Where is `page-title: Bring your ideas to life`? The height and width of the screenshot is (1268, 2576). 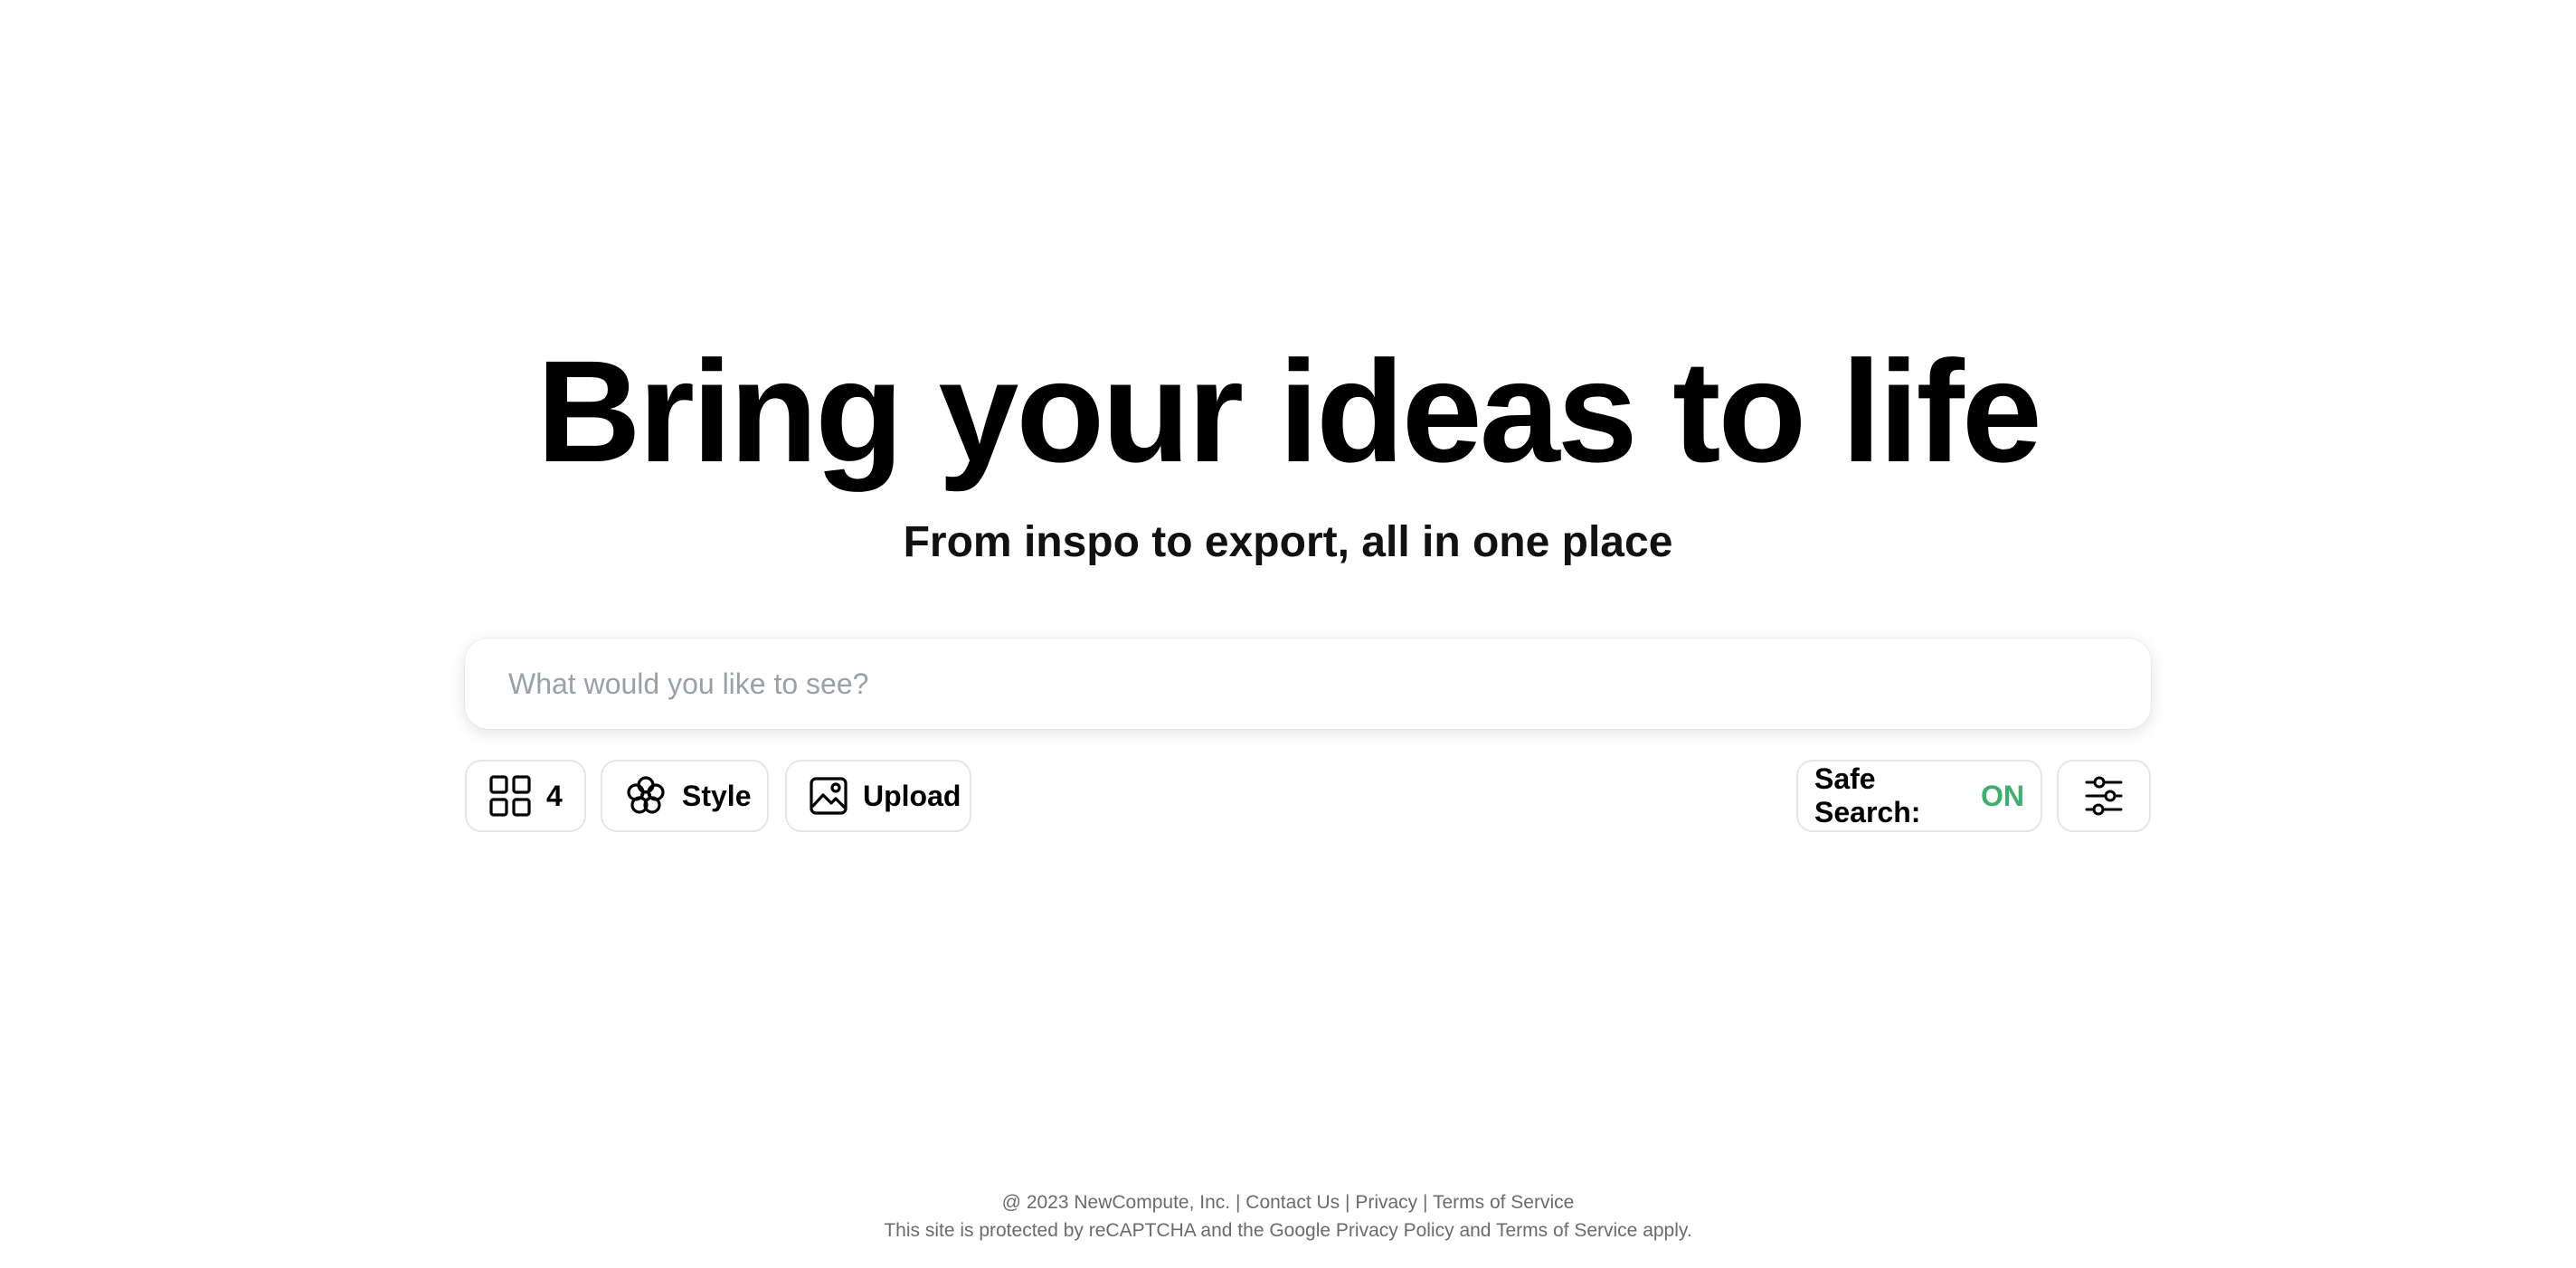
page-title: Bring your ideas to life is located at coordinates (1289, 411).